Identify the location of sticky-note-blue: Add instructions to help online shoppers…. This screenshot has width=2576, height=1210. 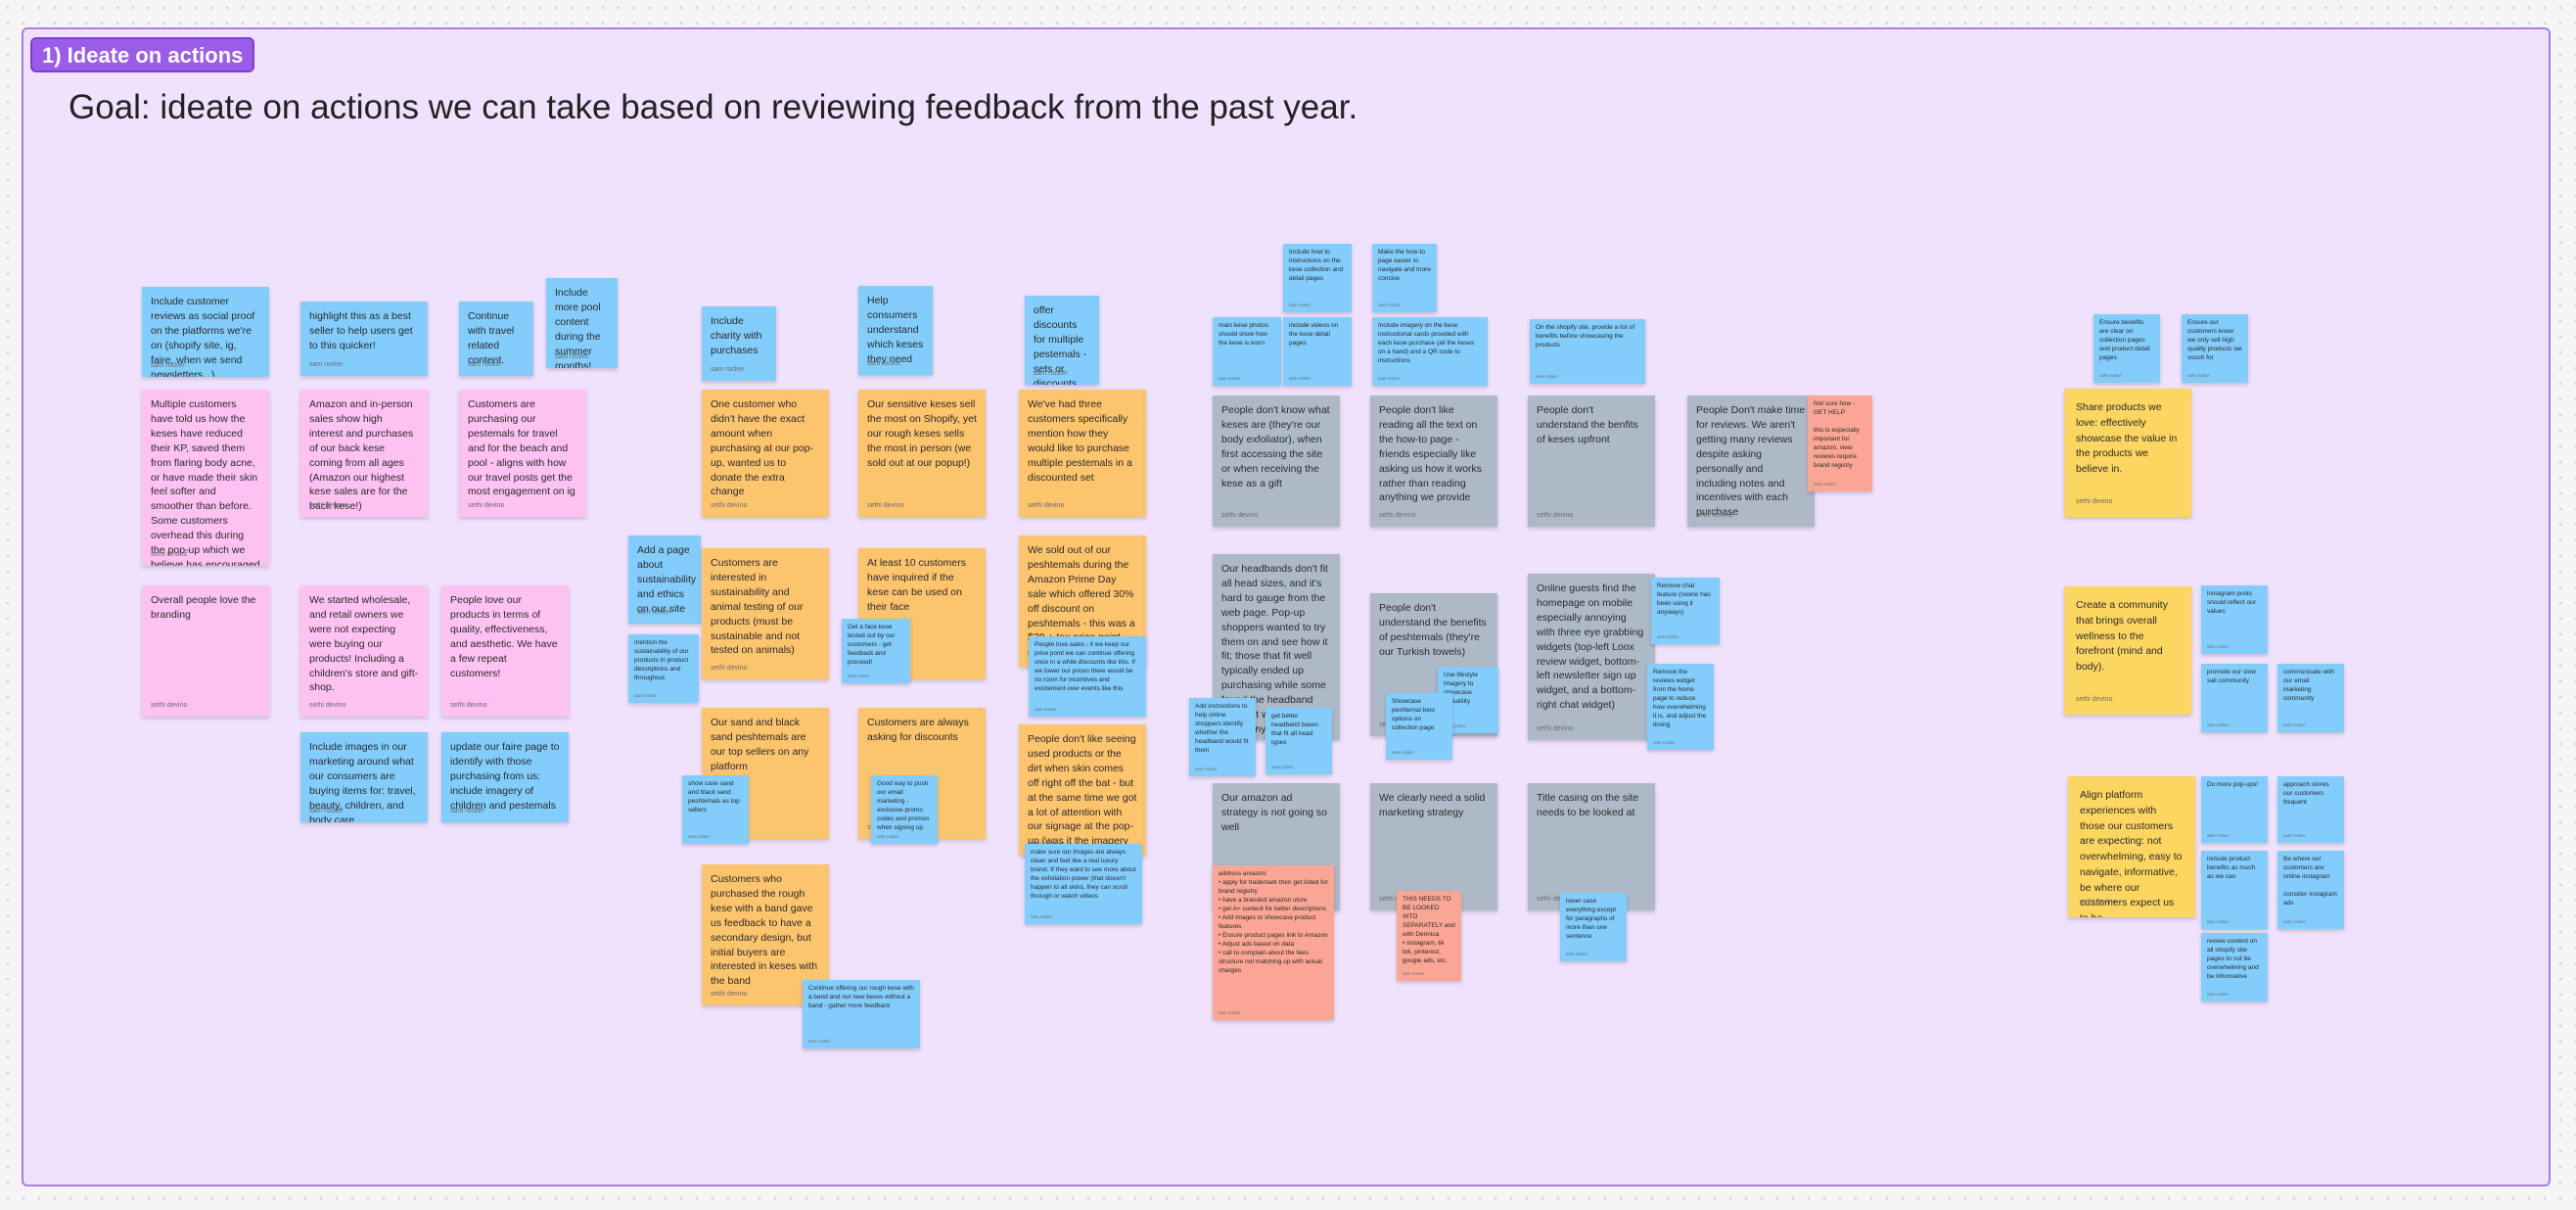
(1222, 737).